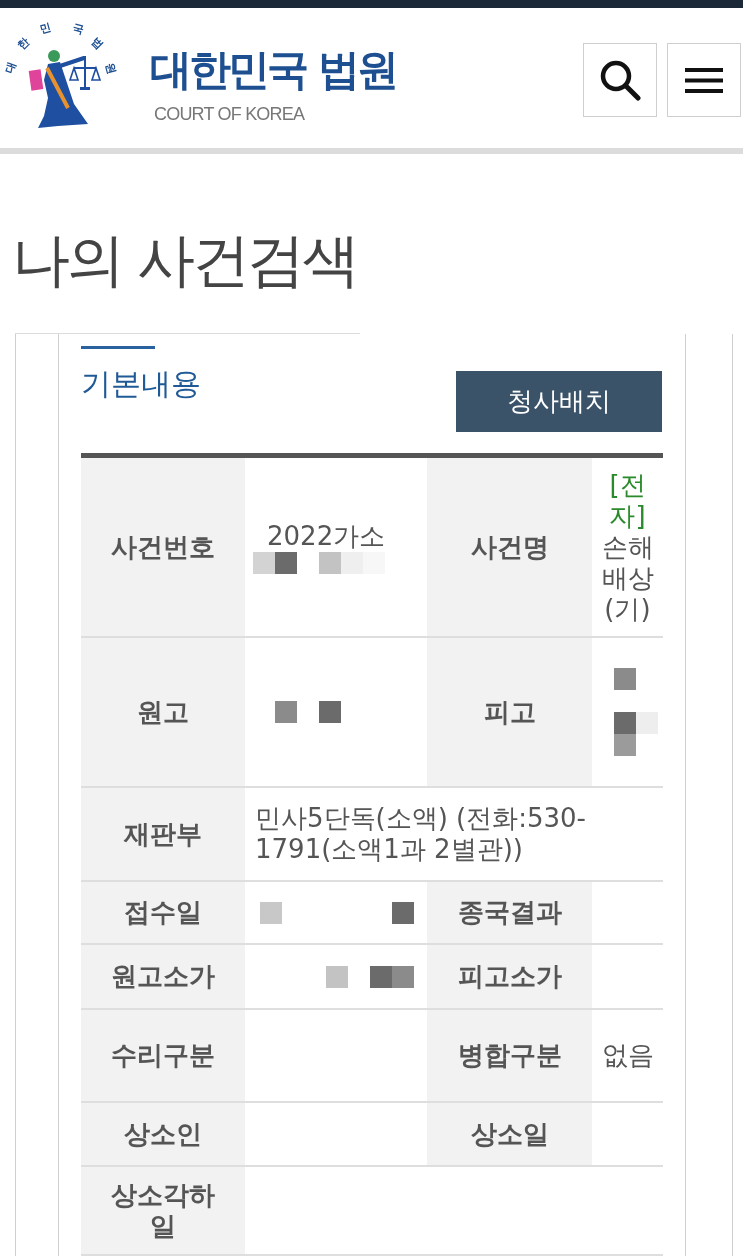 This screenshot has width=743, height=1256. Describe the element at coordinates (163, 713) in the screenshot. I see `field-label: 원고` at that location.